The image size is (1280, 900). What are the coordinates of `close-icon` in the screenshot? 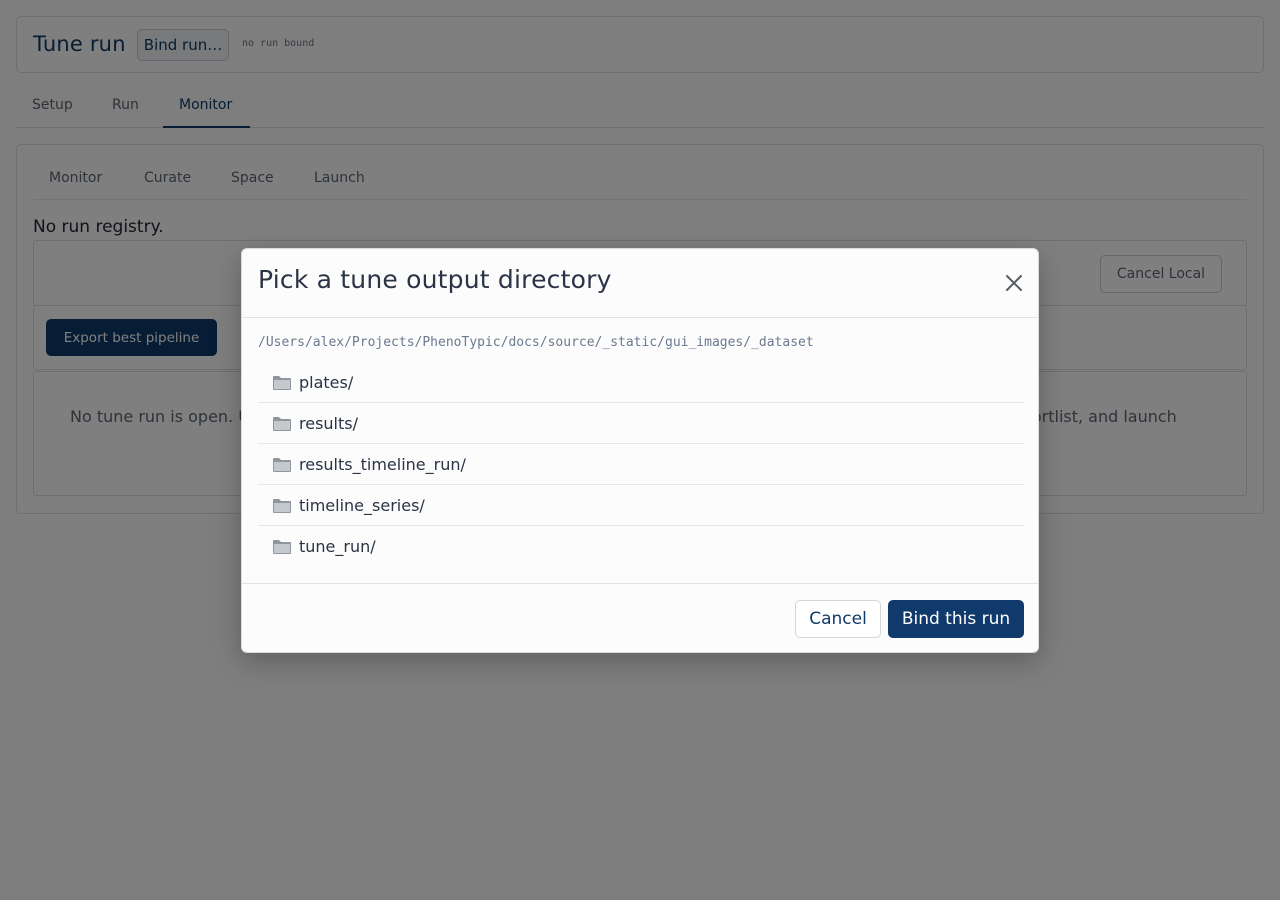 It's located at (1014, 283).